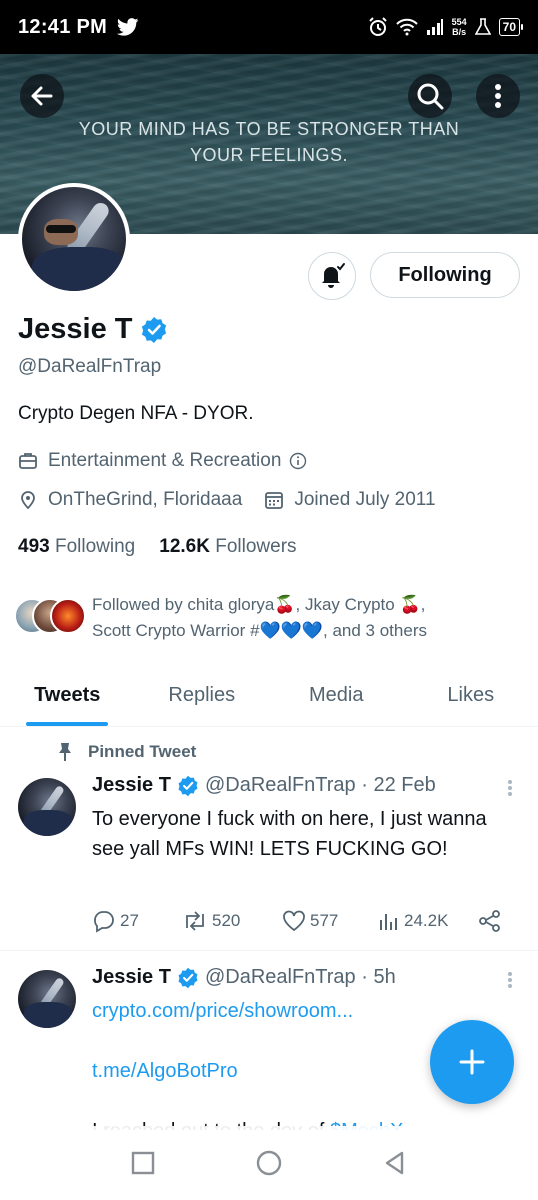 The height and width of the screenshot is (1200, 538). I want to click on battery-indicator: 70, so click(511, 27).